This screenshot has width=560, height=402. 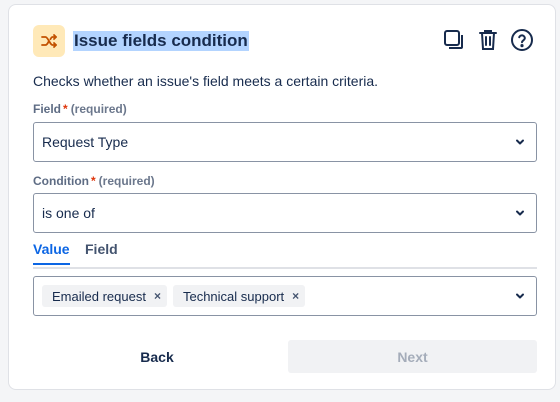 I want to click on selected-values: Emailed request × Technical support ×, so click(x=277, y=296).